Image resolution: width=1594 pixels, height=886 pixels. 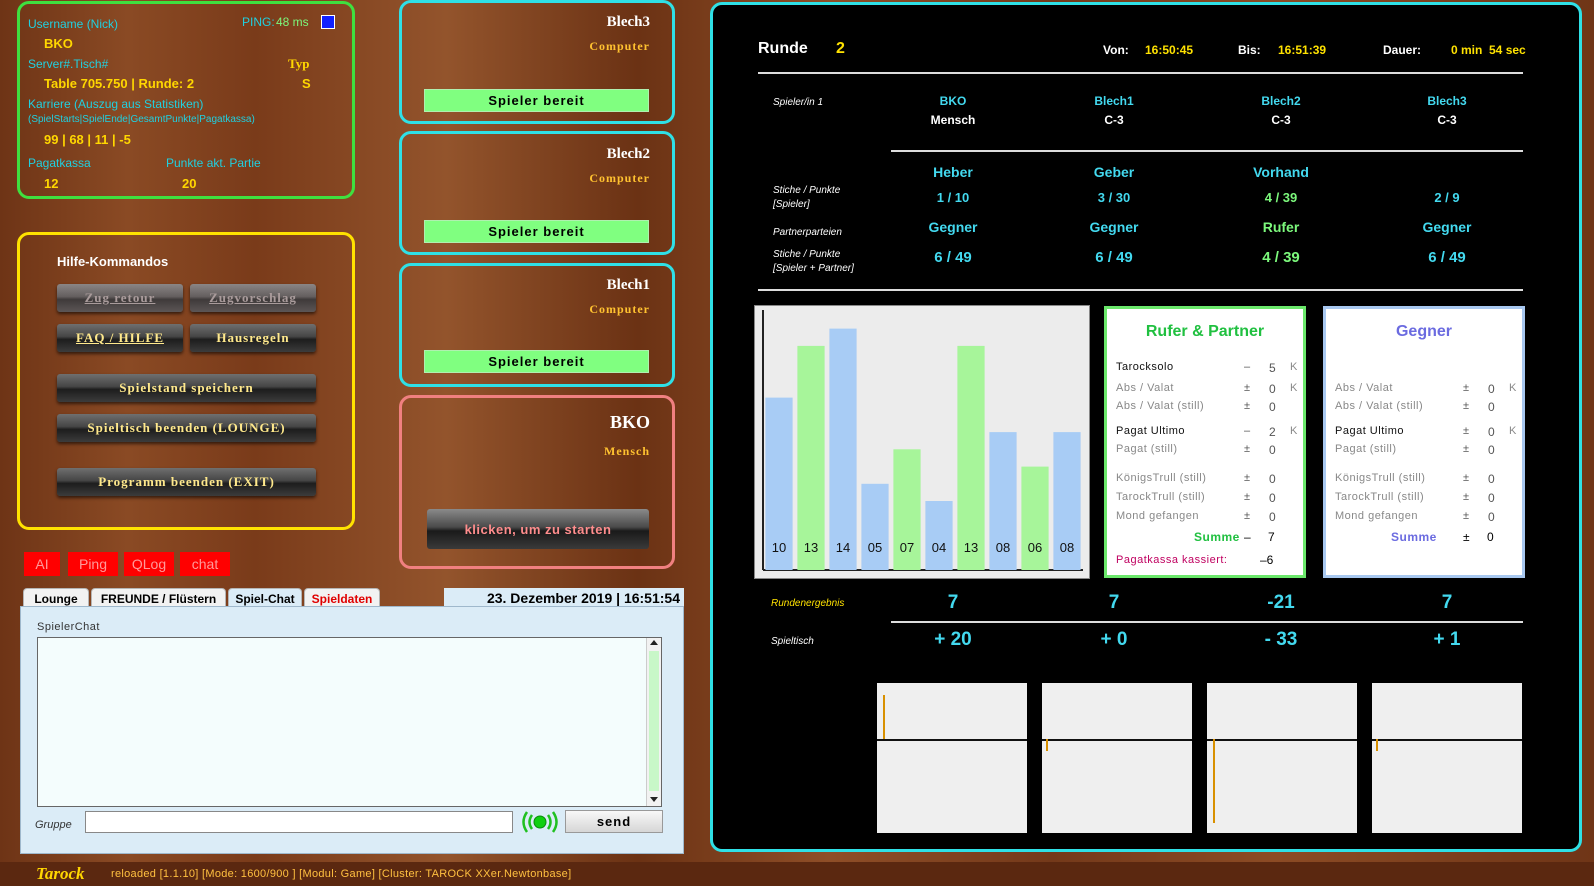 I want to click on bar-label: 13, so click(x=811, y=547).